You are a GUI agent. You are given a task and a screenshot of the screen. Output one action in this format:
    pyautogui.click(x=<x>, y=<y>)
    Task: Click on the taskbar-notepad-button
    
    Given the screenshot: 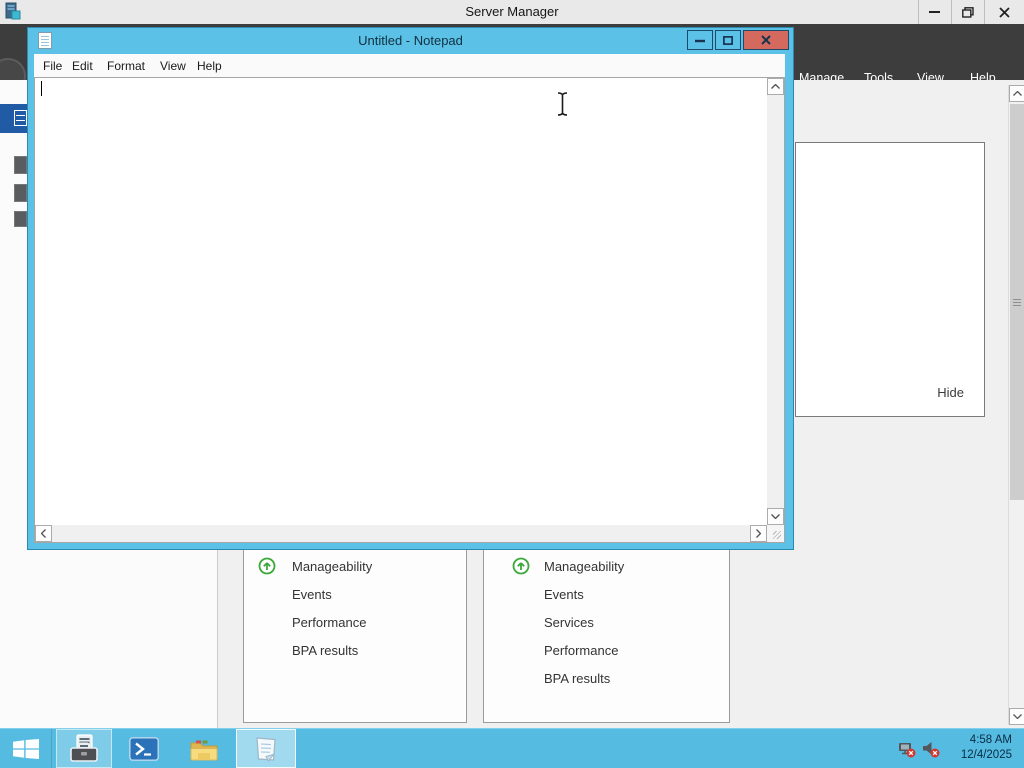 What is the action you would take?
    pyautogui.click(x=266, y=748)
    